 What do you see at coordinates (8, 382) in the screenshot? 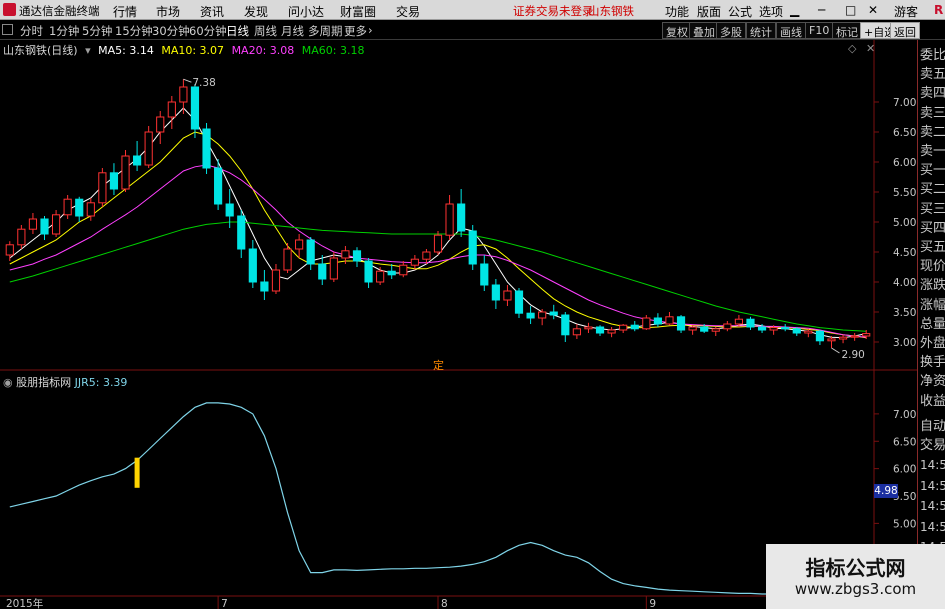
I see `indicator-settings-icon: ◉` at bounding box center [8, 382].